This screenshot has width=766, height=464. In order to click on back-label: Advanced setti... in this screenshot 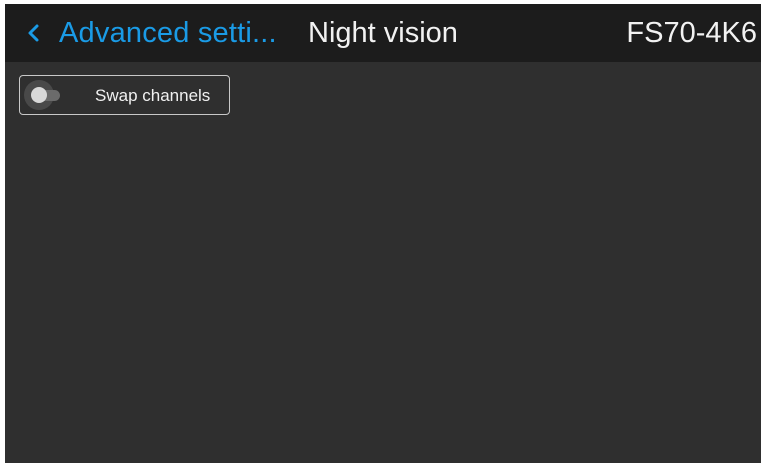, I will do `click(168, 33)`.